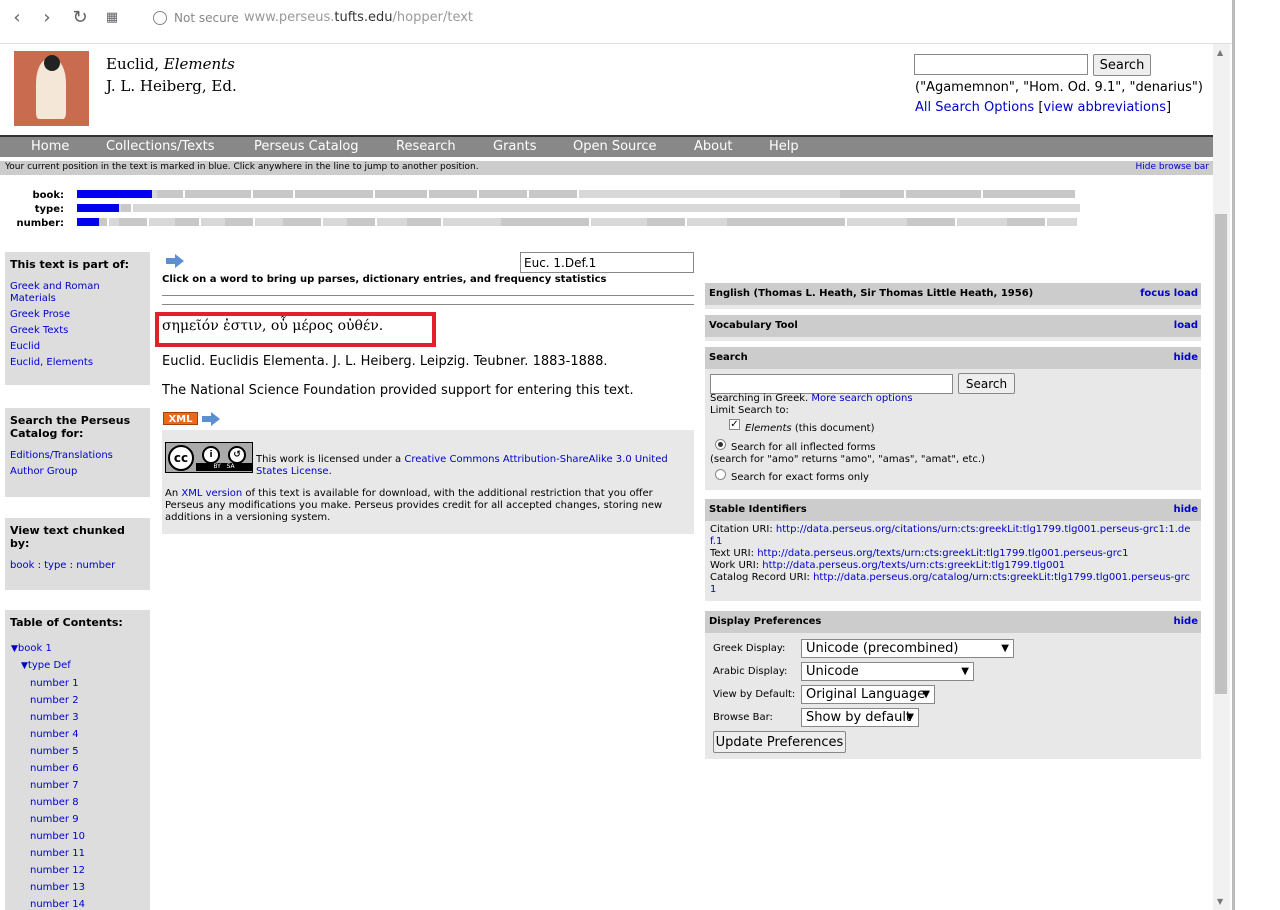 The height and width of the screenshot is (910, 1280). Describe the element at coordinates (831, 384) in the screenshot. I see `text-search-input` at that location.